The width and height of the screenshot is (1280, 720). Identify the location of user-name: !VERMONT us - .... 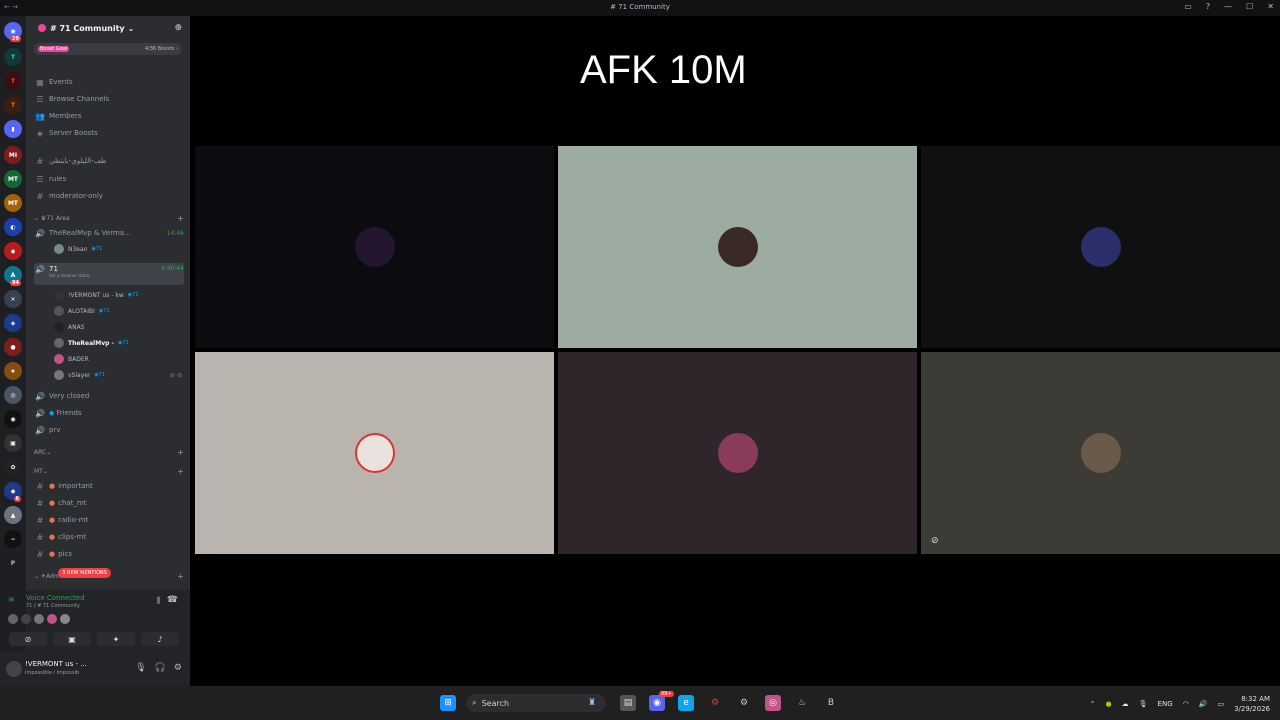
(56, 664).